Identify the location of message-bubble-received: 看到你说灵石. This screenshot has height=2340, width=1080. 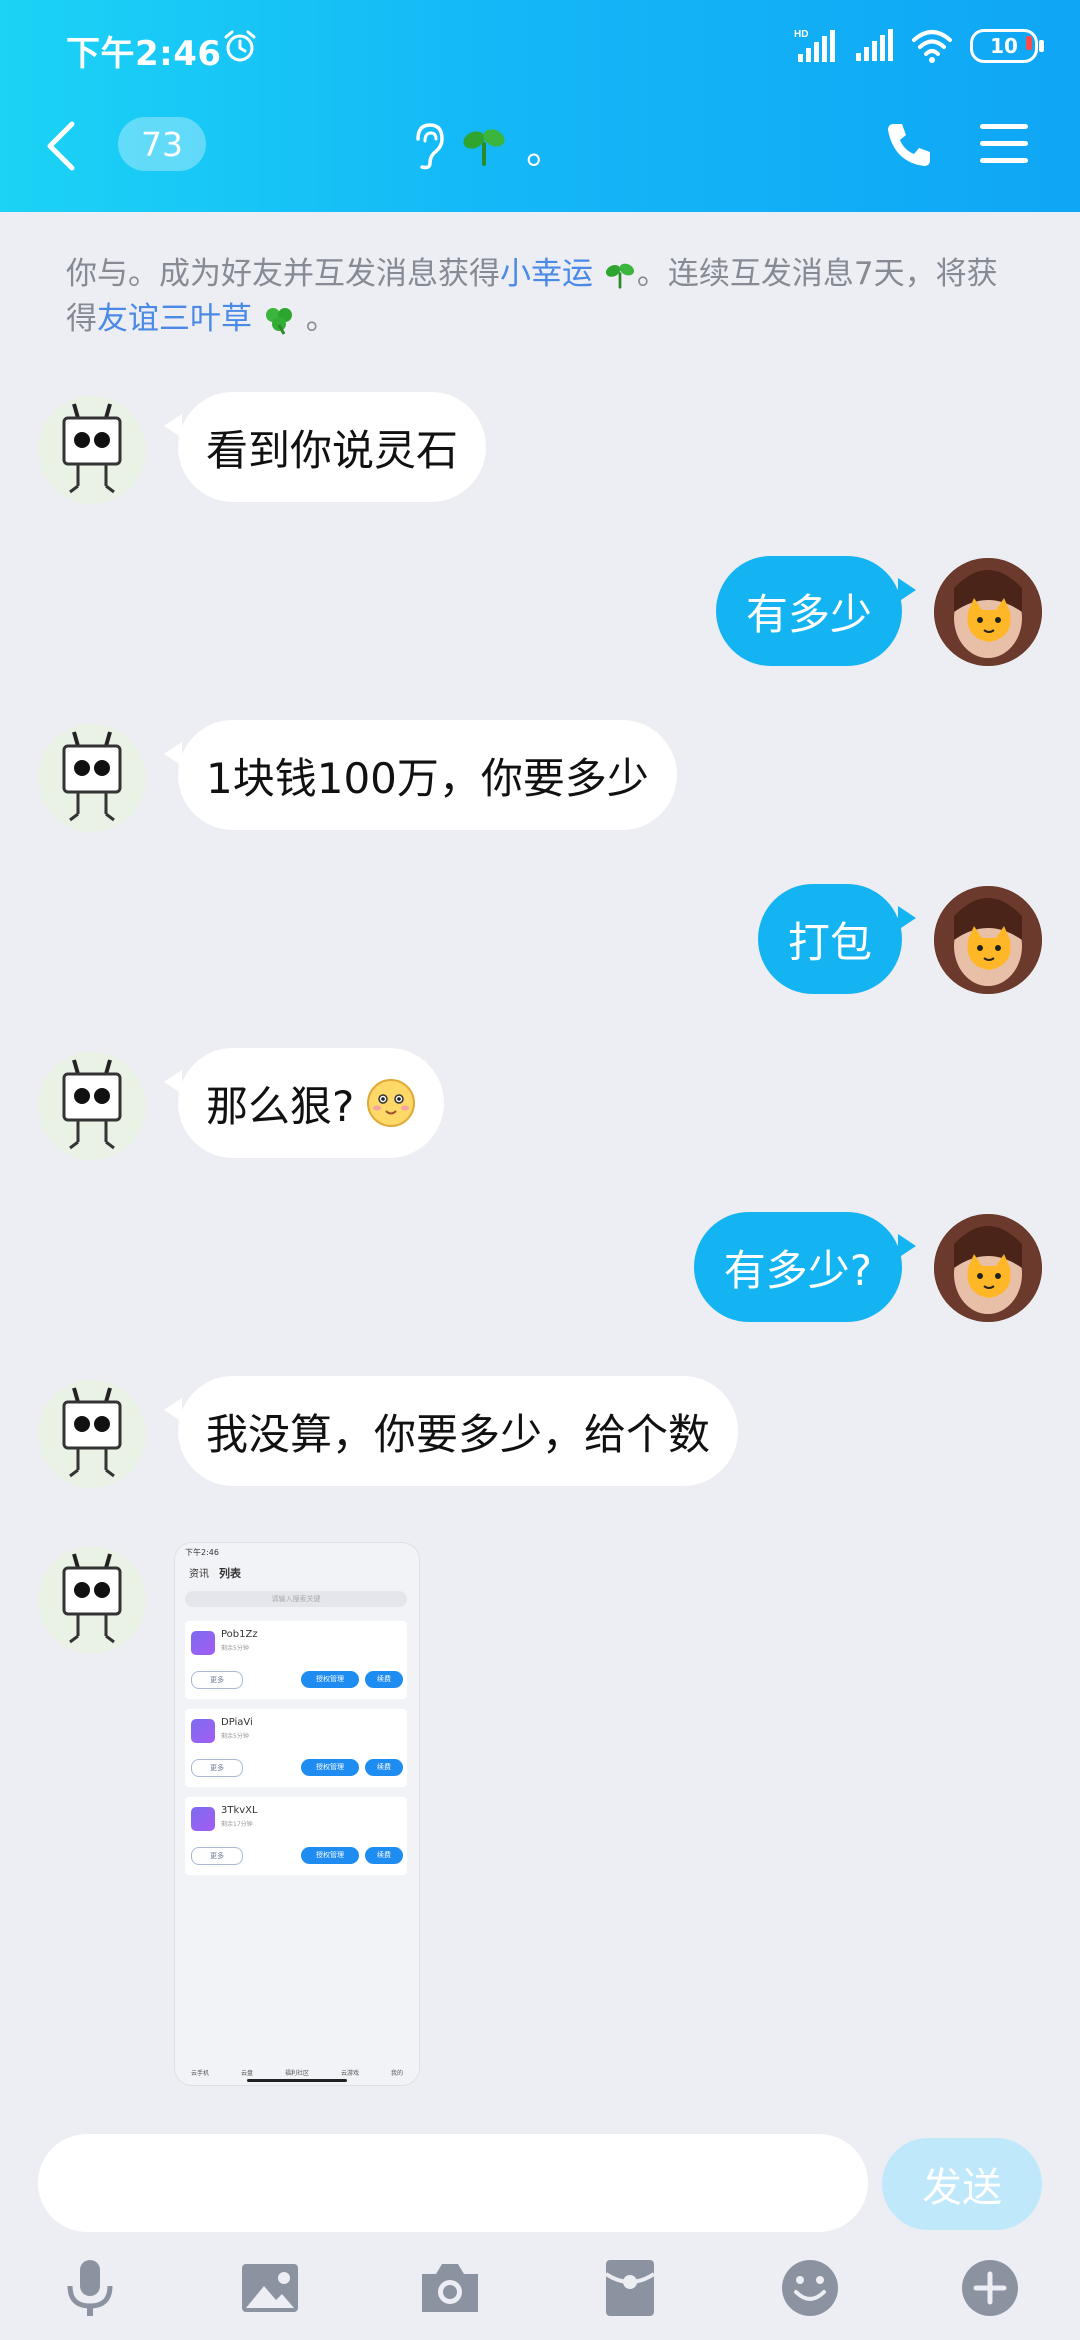
(325, 447).